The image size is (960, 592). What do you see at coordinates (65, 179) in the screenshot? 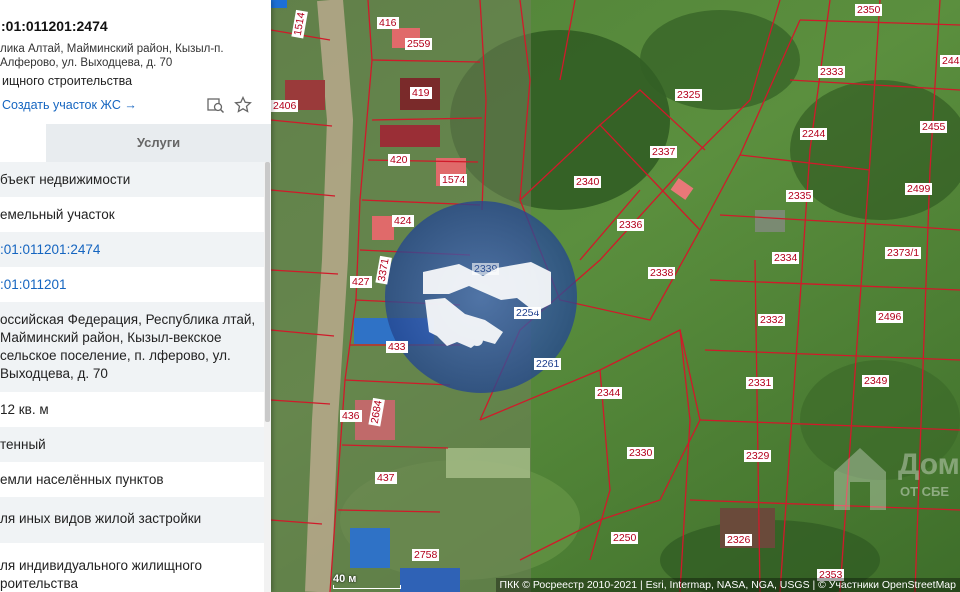
I see `attr-value: бъект недвижимости` at bounding box center [65, 179].